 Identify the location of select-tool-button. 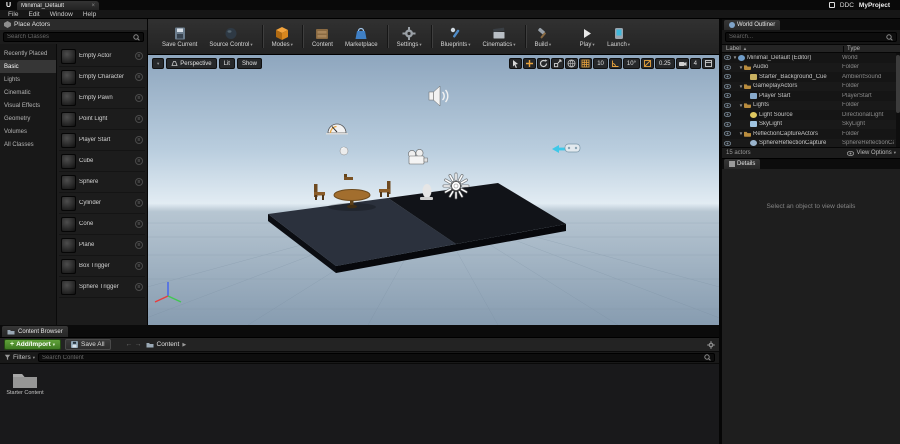
(516, 63).